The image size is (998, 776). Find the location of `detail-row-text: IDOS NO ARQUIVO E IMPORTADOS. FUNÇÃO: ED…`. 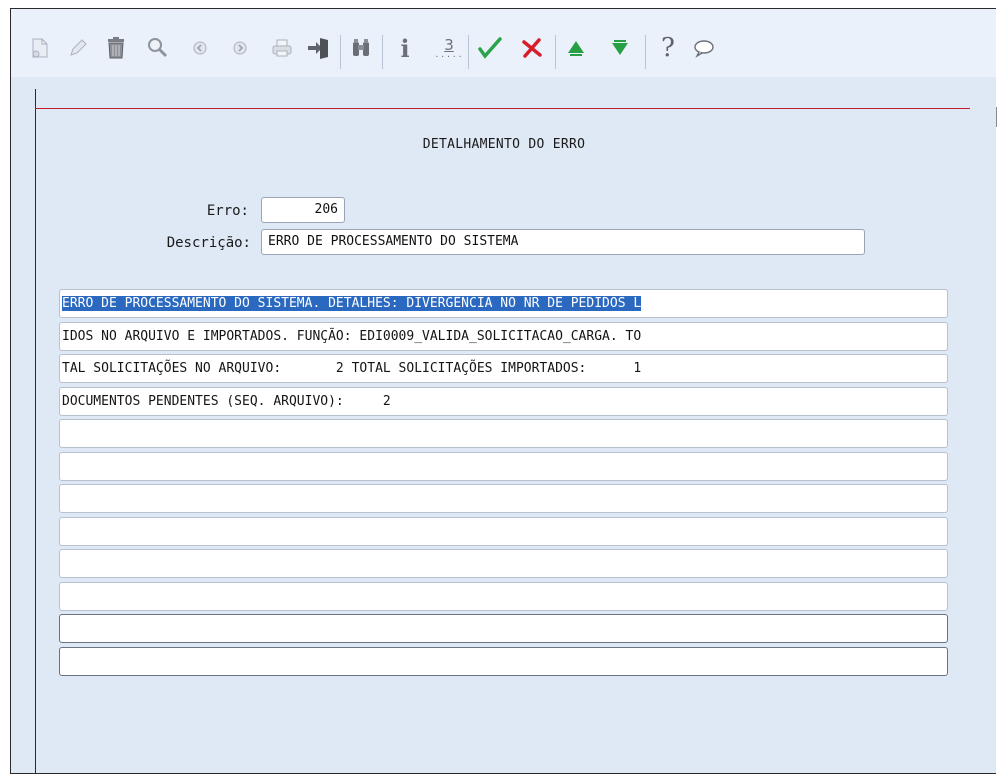

detail-row-text: IDOS NO ARQUIVO E IMPORTADOS. FUNÇÃO: ED… is located at coordinates (352, 336).